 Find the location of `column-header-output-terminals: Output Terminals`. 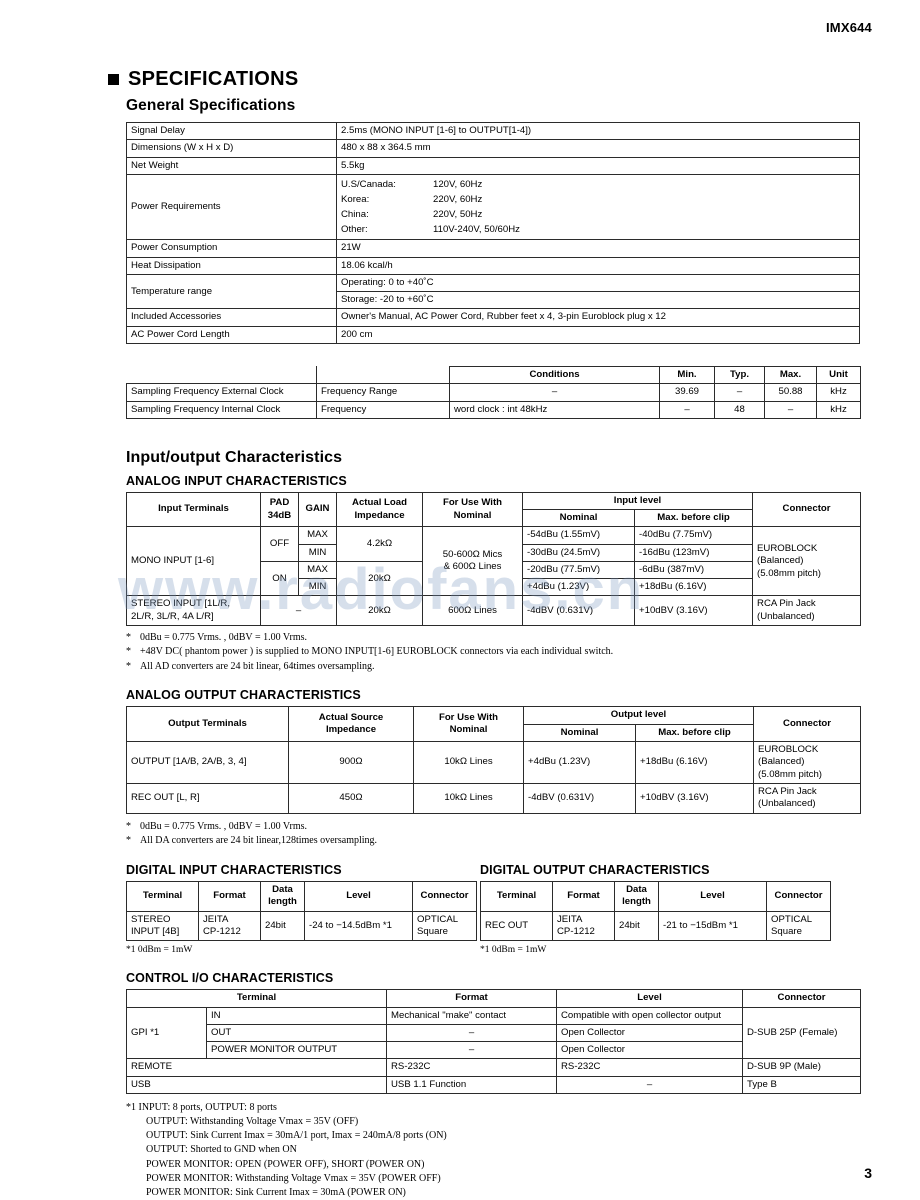

column-header-output-terminals: Output Terminals is located at coordinates (207, 724).